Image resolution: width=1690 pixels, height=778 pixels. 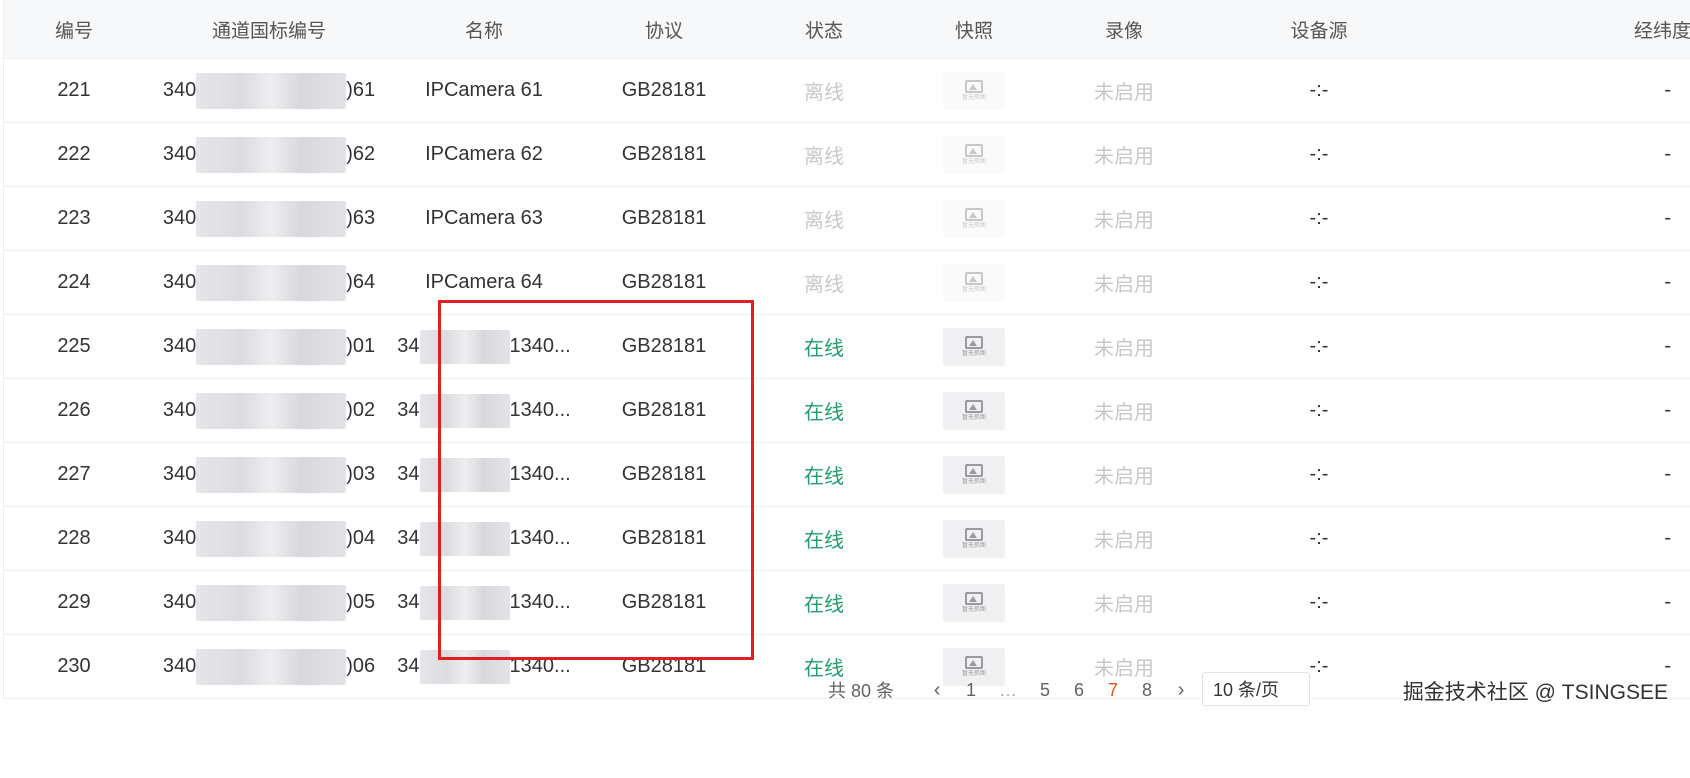 I want to click on channel-code: 340 )06, so click(x=269, y=666).